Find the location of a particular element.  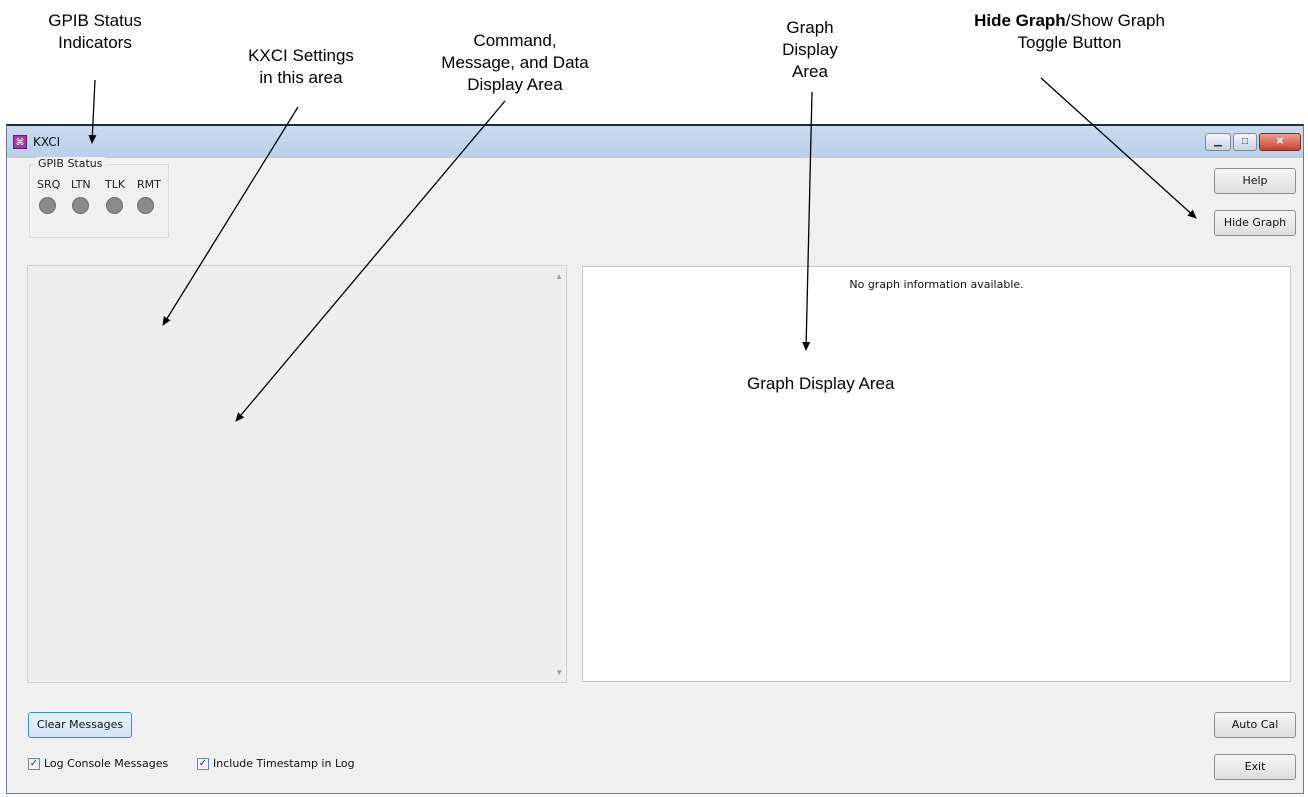

gpib-status-group: GPIB Status SRQ LTN TLK RMT is located at coordinates (99, 197).